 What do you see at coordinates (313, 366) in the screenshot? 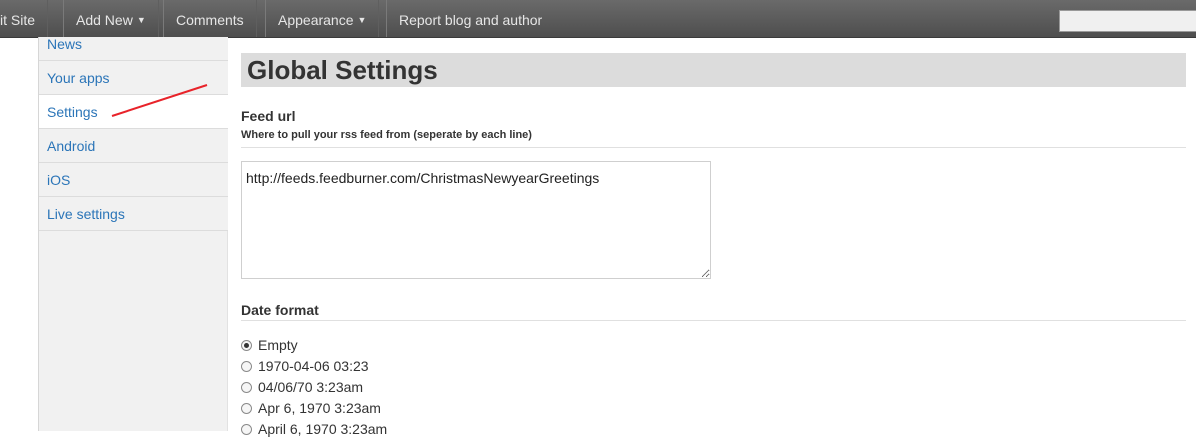
I see `date-format-option-label: 1970-04-06 03:23` at bounding box center [313, 366].